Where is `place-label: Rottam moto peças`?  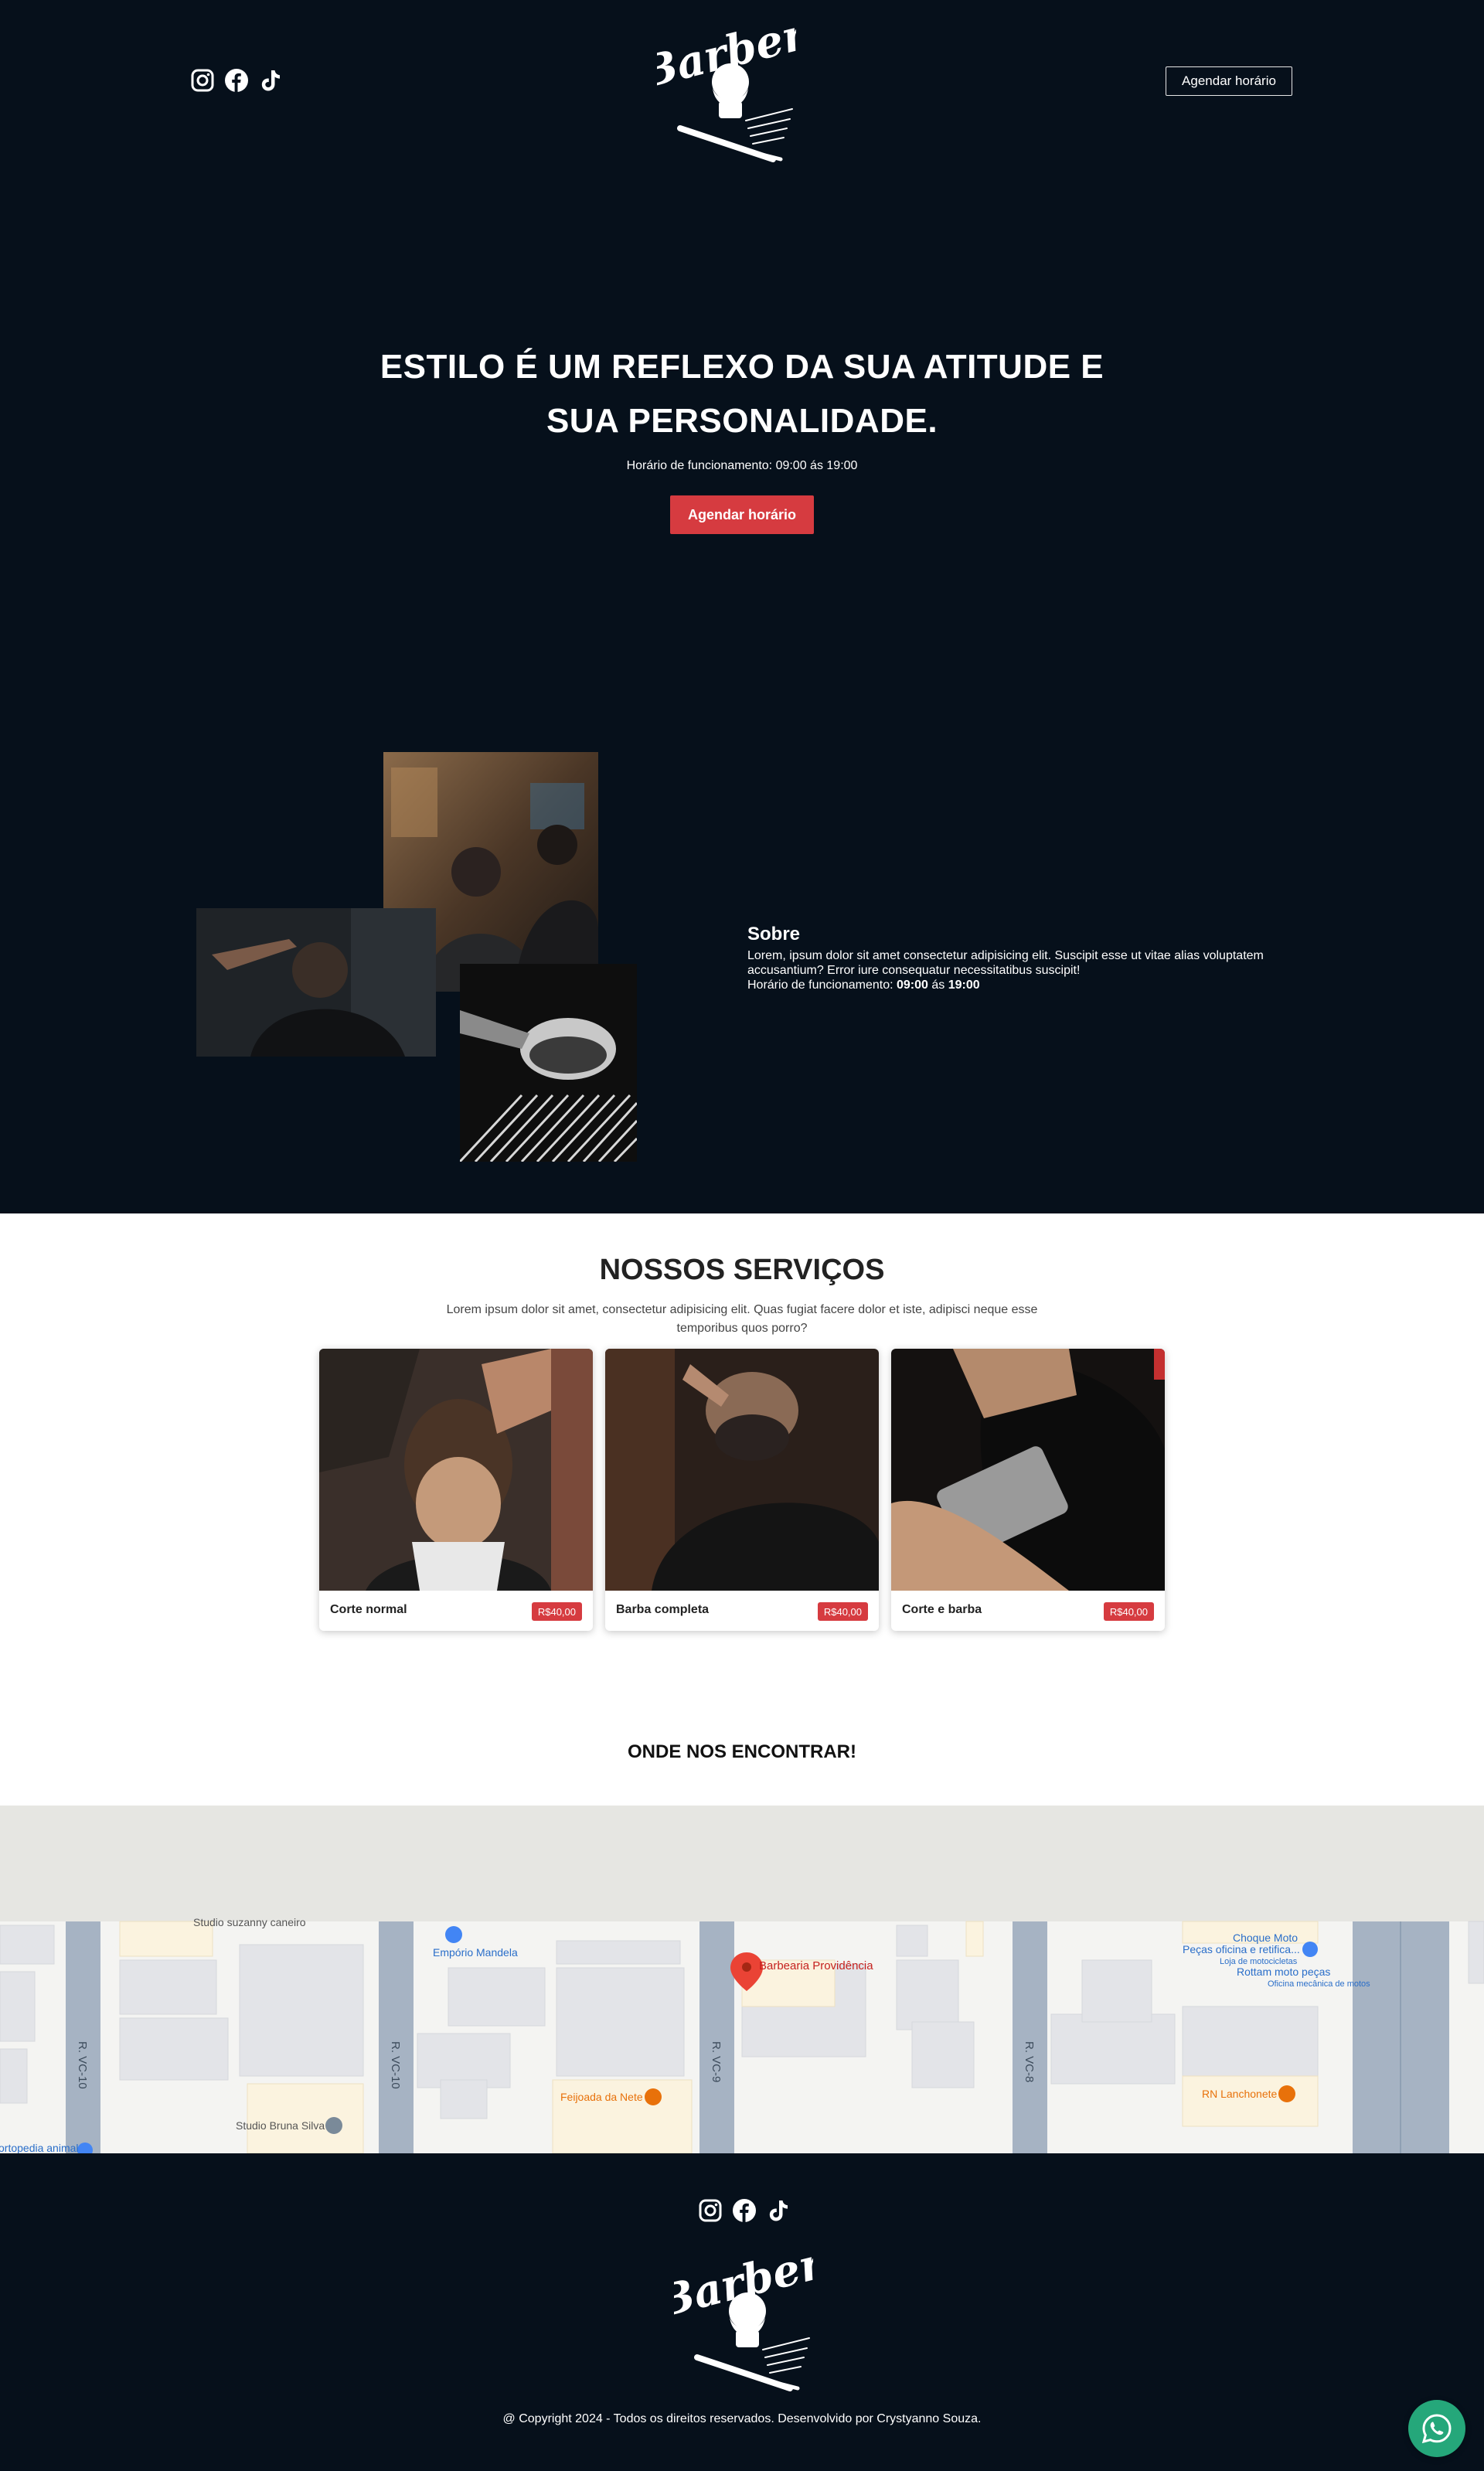 place-label: Rottam moto peças is located at coordinates (1283, 1972).